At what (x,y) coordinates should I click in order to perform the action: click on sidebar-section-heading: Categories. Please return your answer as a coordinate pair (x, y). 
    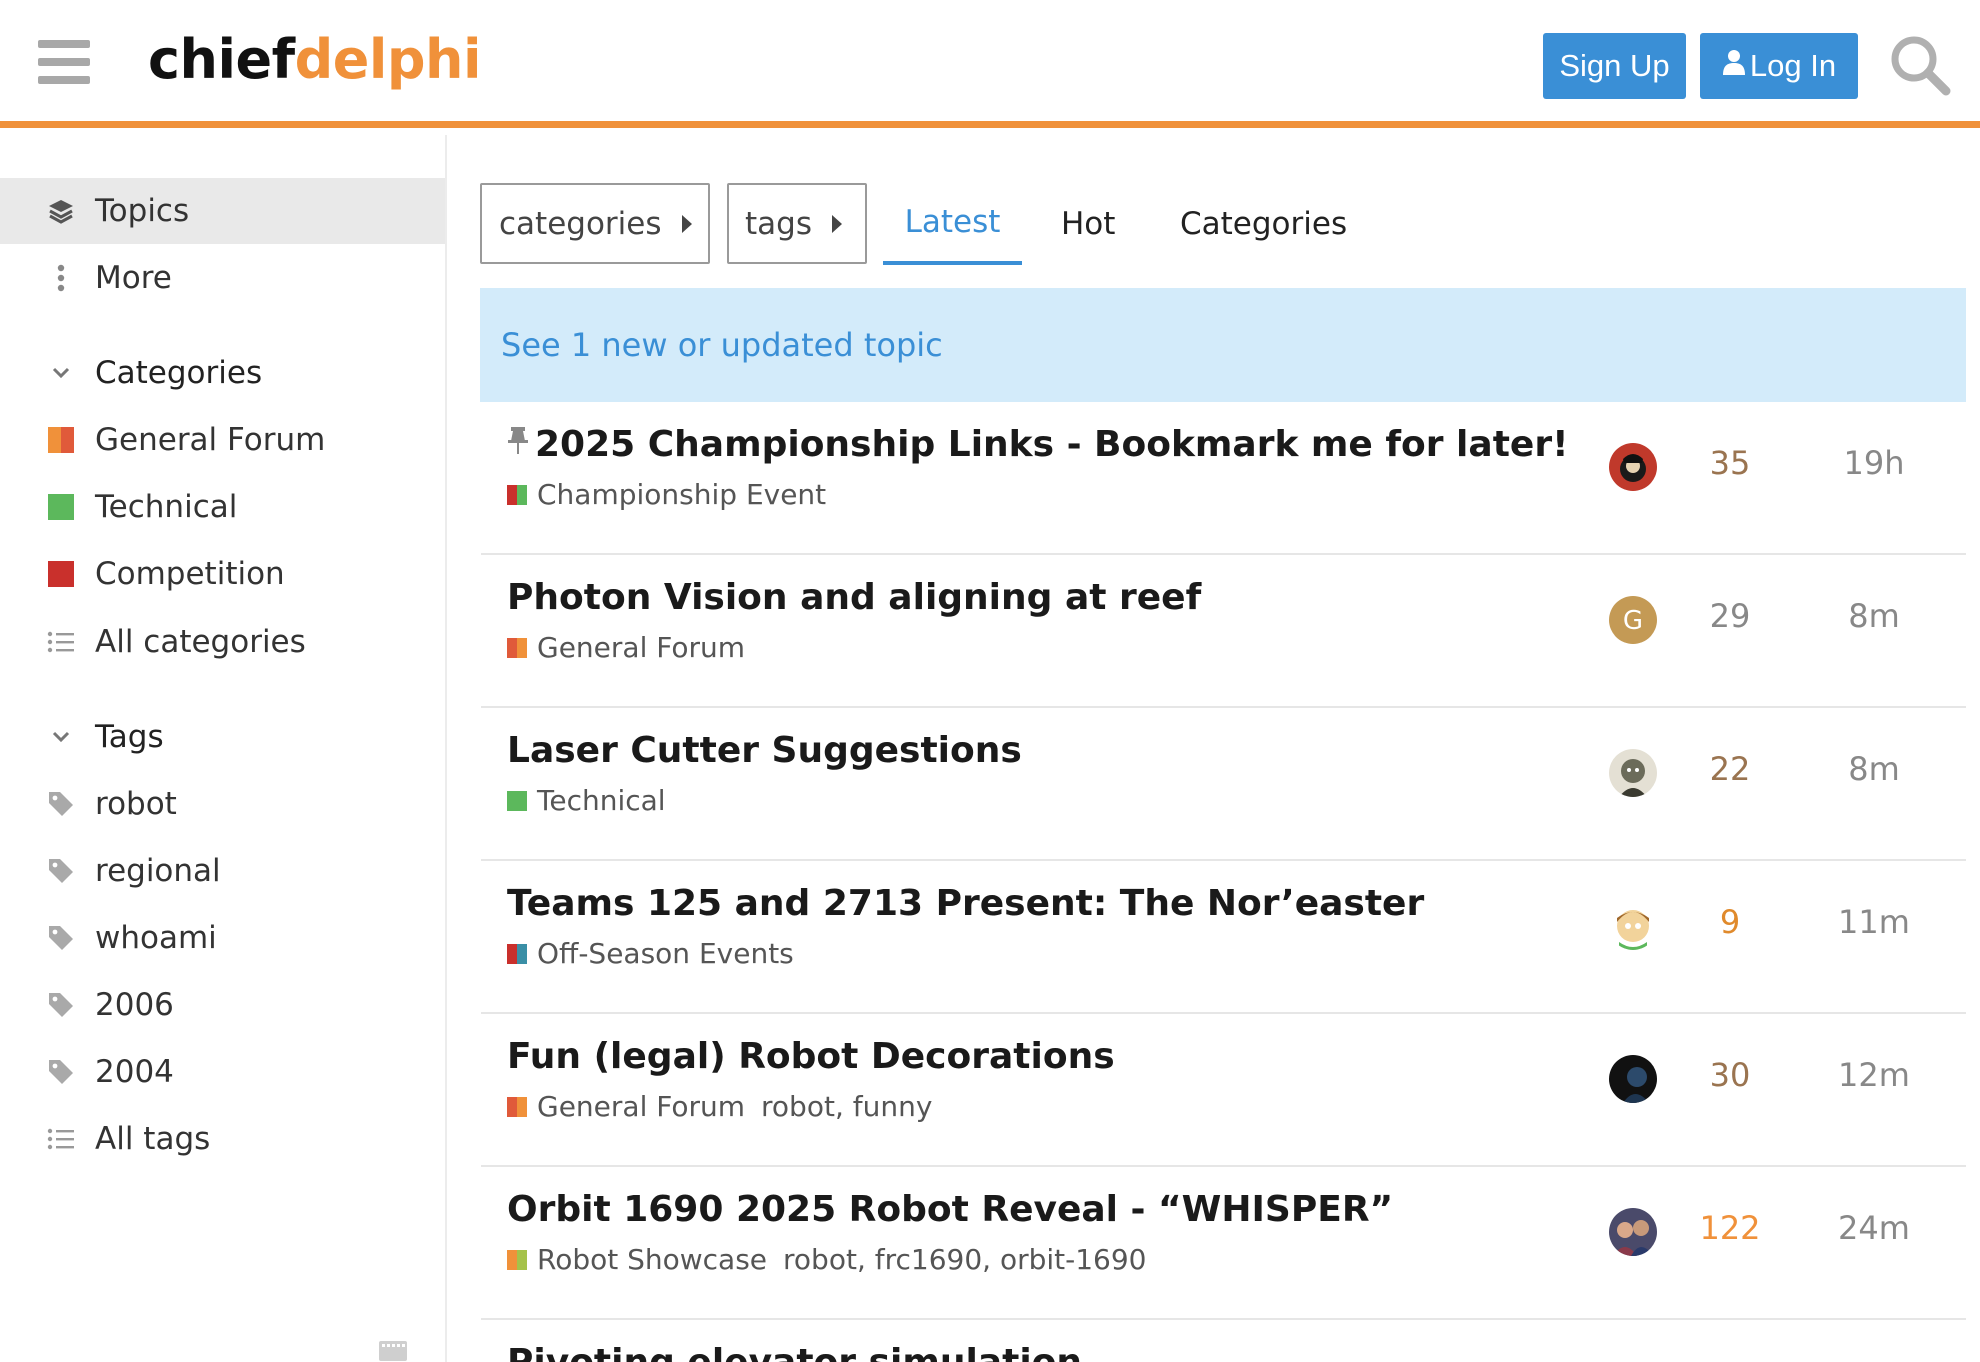
    Looking at the image, I should click on (179, 373).